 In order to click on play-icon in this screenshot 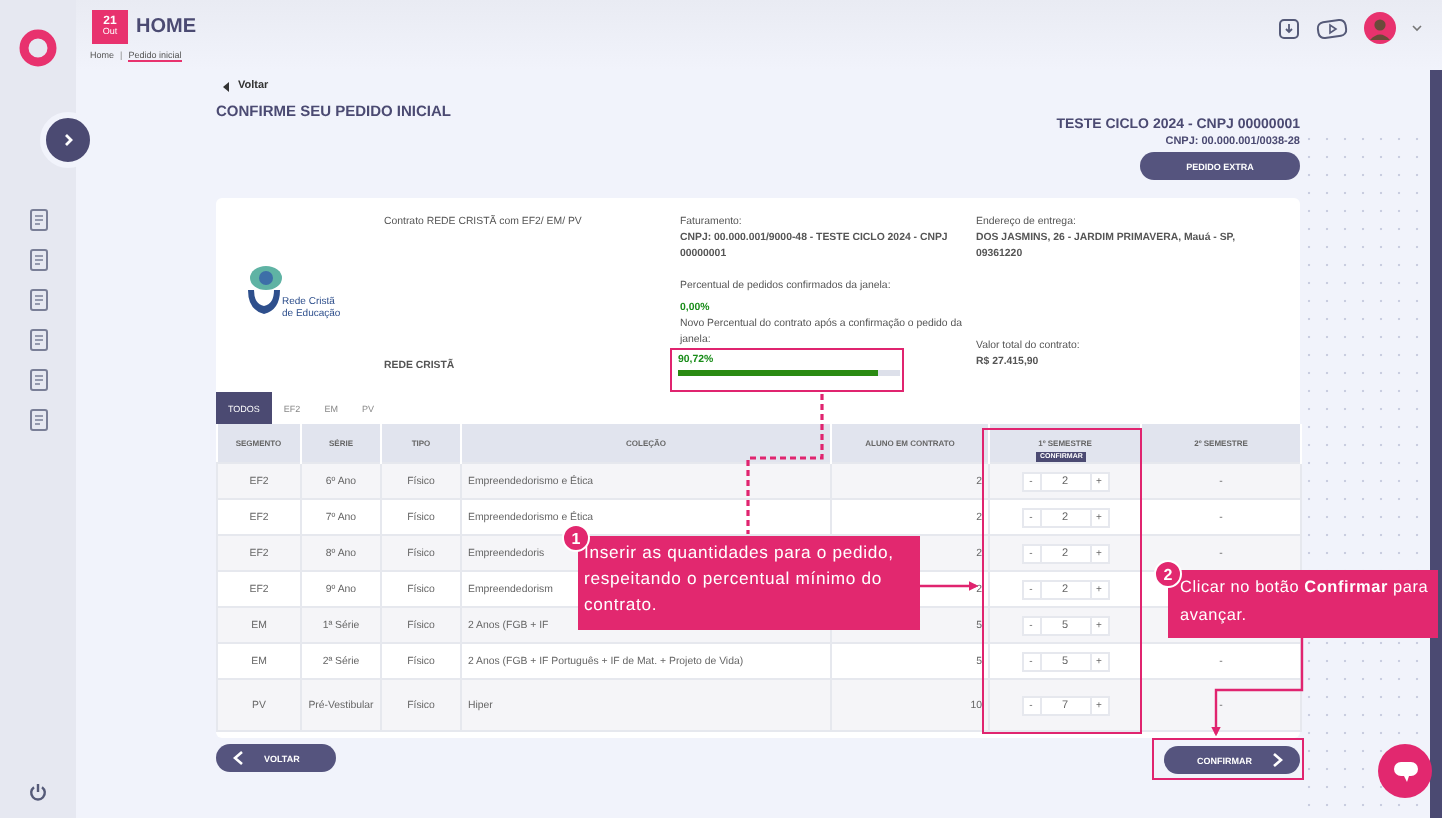, I will do `click(1332, 28)`.